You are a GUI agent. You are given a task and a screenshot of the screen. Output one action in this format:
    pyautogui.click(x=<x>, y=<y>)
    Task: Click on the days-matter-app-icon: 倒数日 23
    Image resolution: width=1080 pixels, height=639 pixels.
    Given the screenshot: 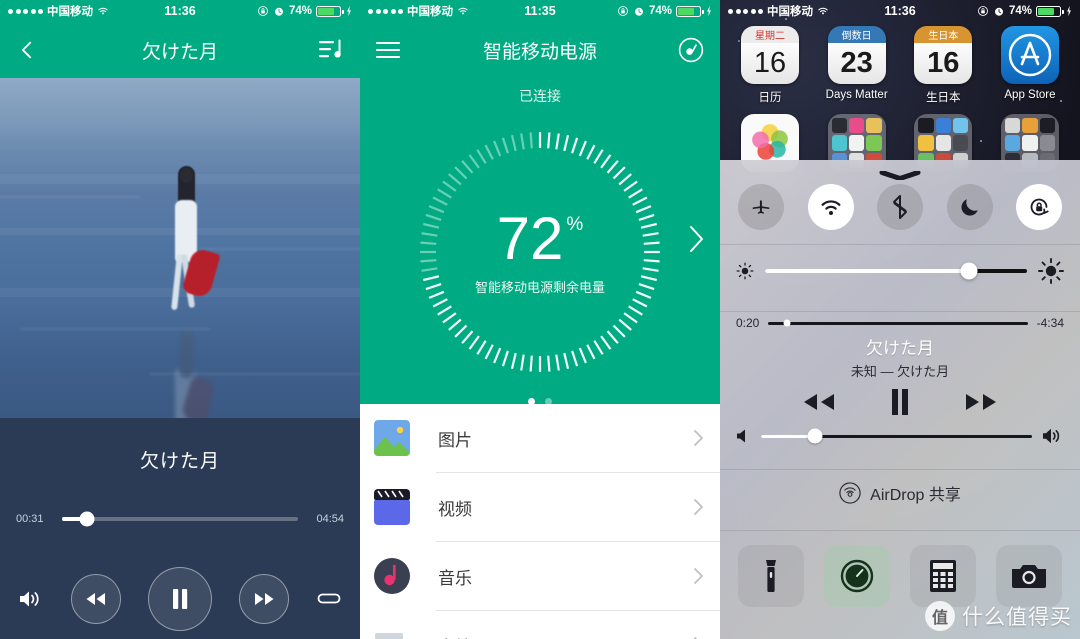 What is the action you would take?
    pyautogui.click(x=856, y=55)
    